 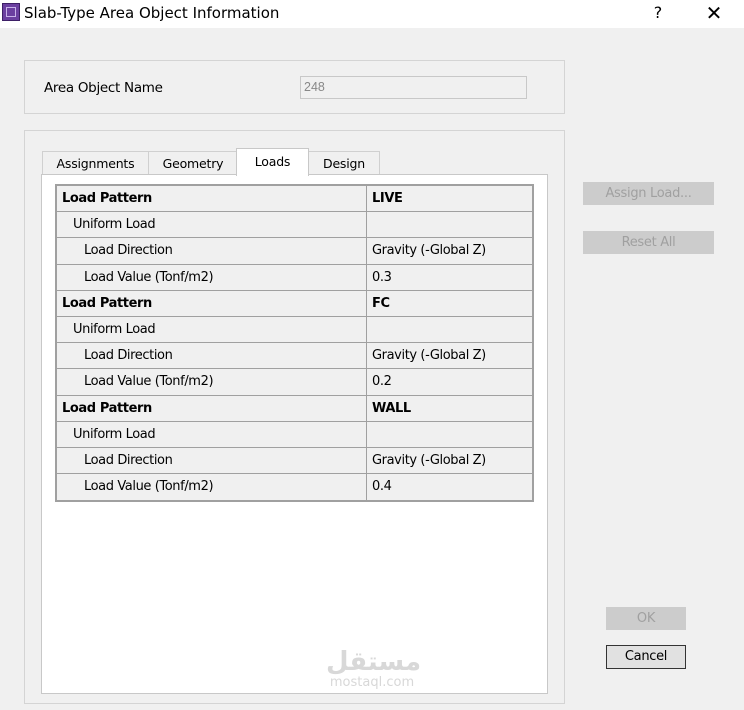 I want to click on table-row: Load Value (Tonf/m2) 0.3, so click(x=294, y=277).